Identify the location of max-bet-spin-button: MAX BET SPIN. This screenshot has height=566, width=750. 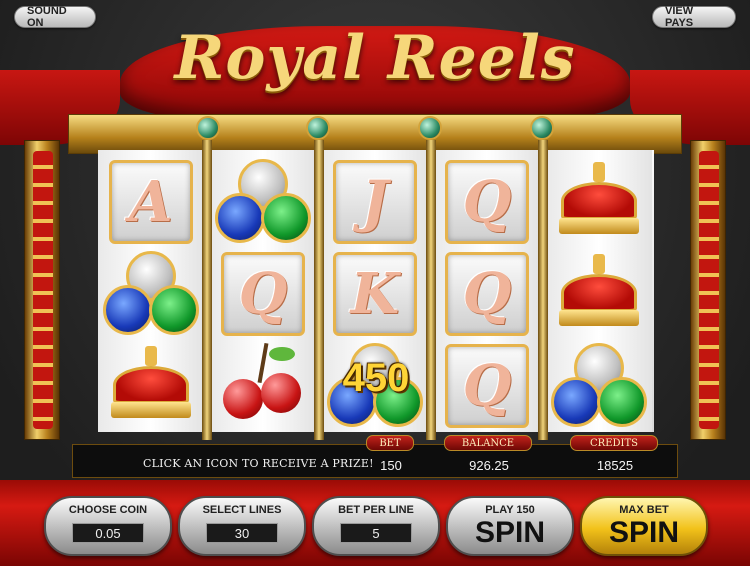
(644, 526).